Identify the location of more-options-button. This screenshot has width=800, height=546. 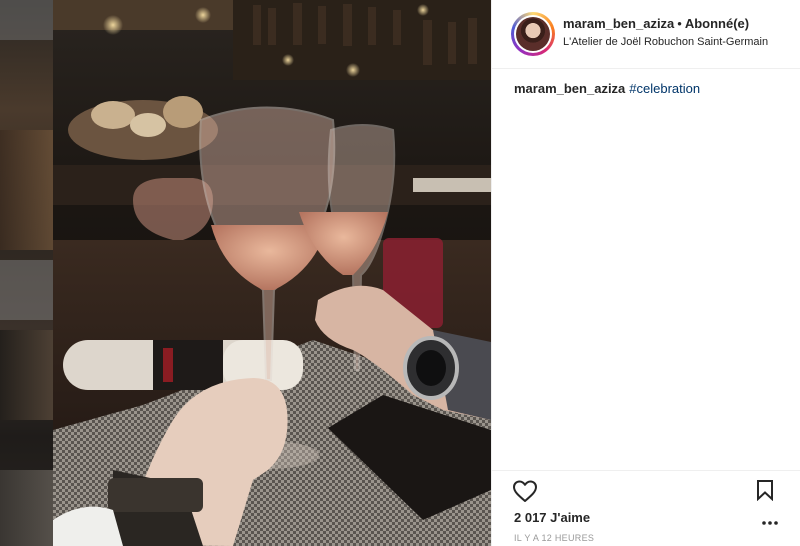
(770, 519).